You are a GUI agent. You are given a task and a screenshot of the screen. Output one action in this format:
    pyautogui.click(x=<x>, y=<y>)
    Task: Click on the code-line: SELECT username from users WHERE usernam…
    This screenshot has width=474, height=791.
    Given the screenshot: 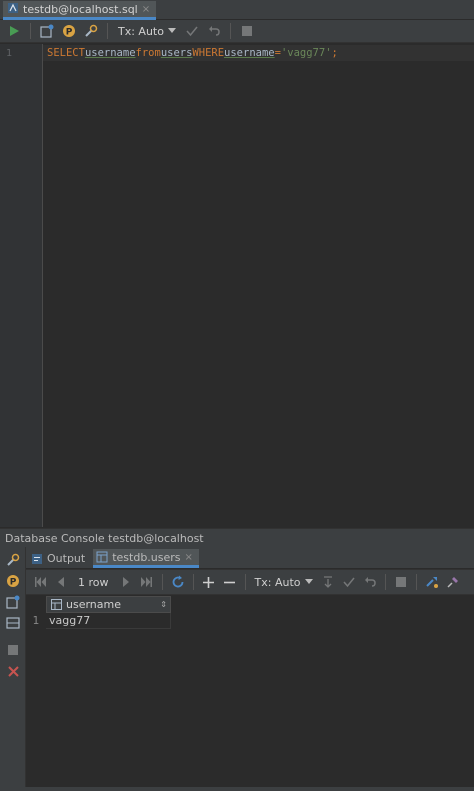 What is the action you would take?
    pyautogui.click(x=258, y=53)
    